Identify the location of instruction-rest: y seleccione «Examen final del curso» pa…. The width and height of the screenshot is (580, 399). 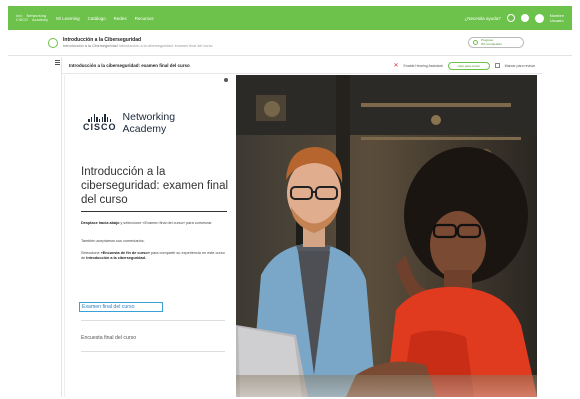
(166, 223).